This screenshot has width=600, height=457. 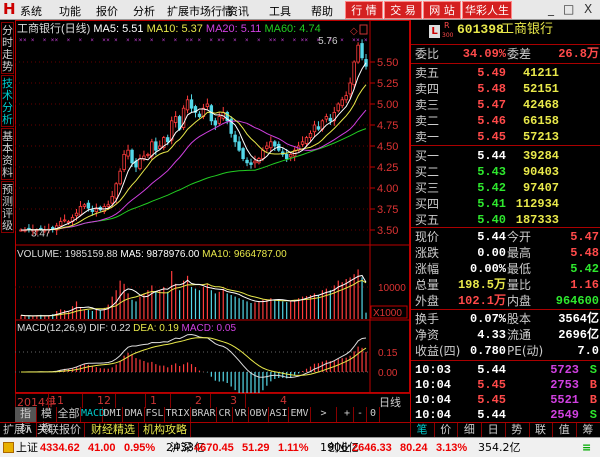 I want to click on bid-volume: 97407, so click(x=540, y=188).